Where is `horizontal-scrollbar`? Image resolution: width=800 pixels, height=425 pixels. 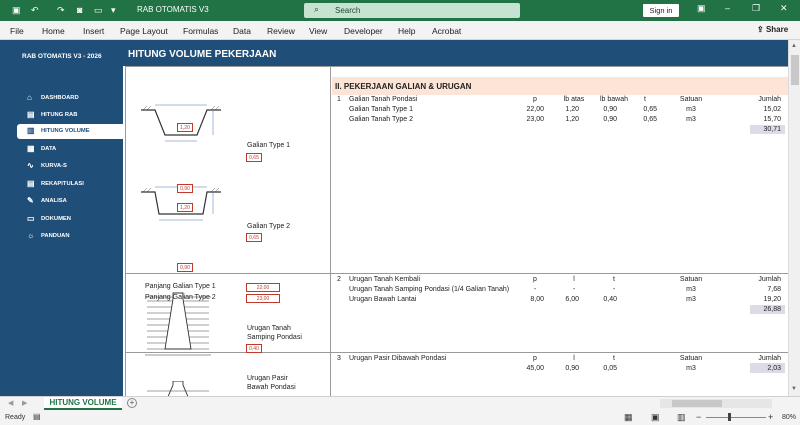 horizontal-scrollbar is located at coordinates (716, 403).